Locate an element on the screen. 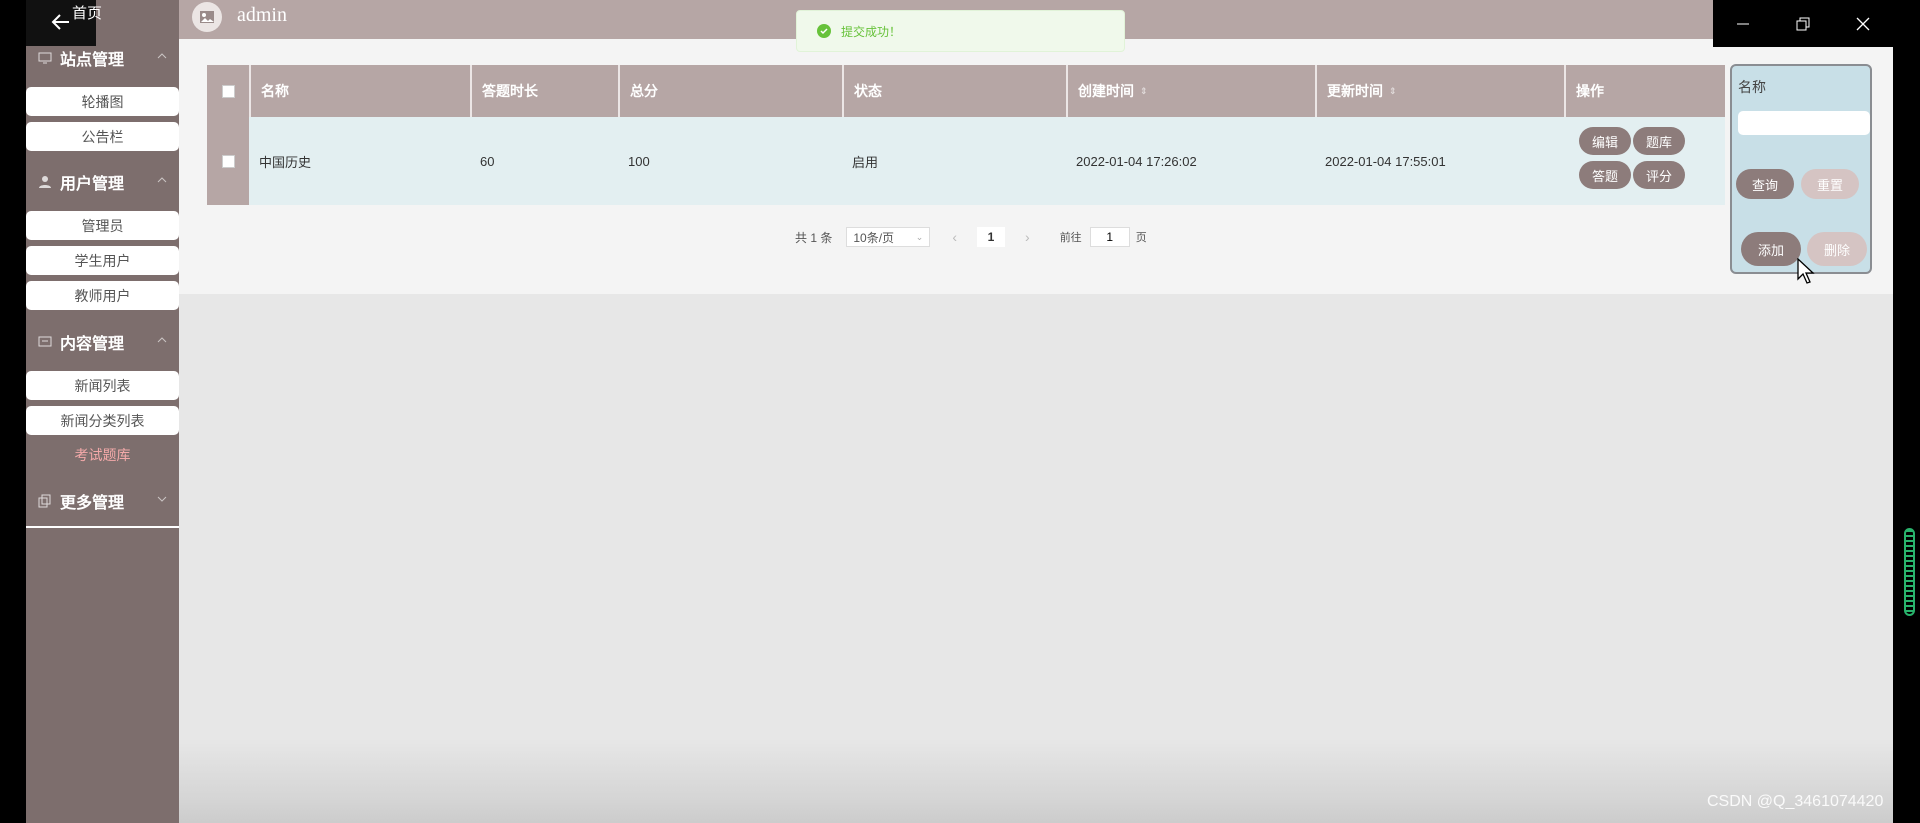 This screenshot has height=823, width=1920. select-all-checkbox is located at coordinates (228, 91).